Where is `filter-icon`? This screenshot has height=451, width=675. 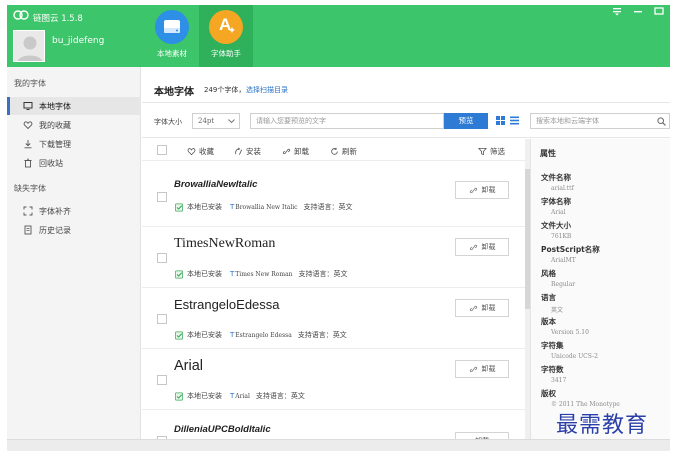
filter-icon is located at coordinates (482, 151).